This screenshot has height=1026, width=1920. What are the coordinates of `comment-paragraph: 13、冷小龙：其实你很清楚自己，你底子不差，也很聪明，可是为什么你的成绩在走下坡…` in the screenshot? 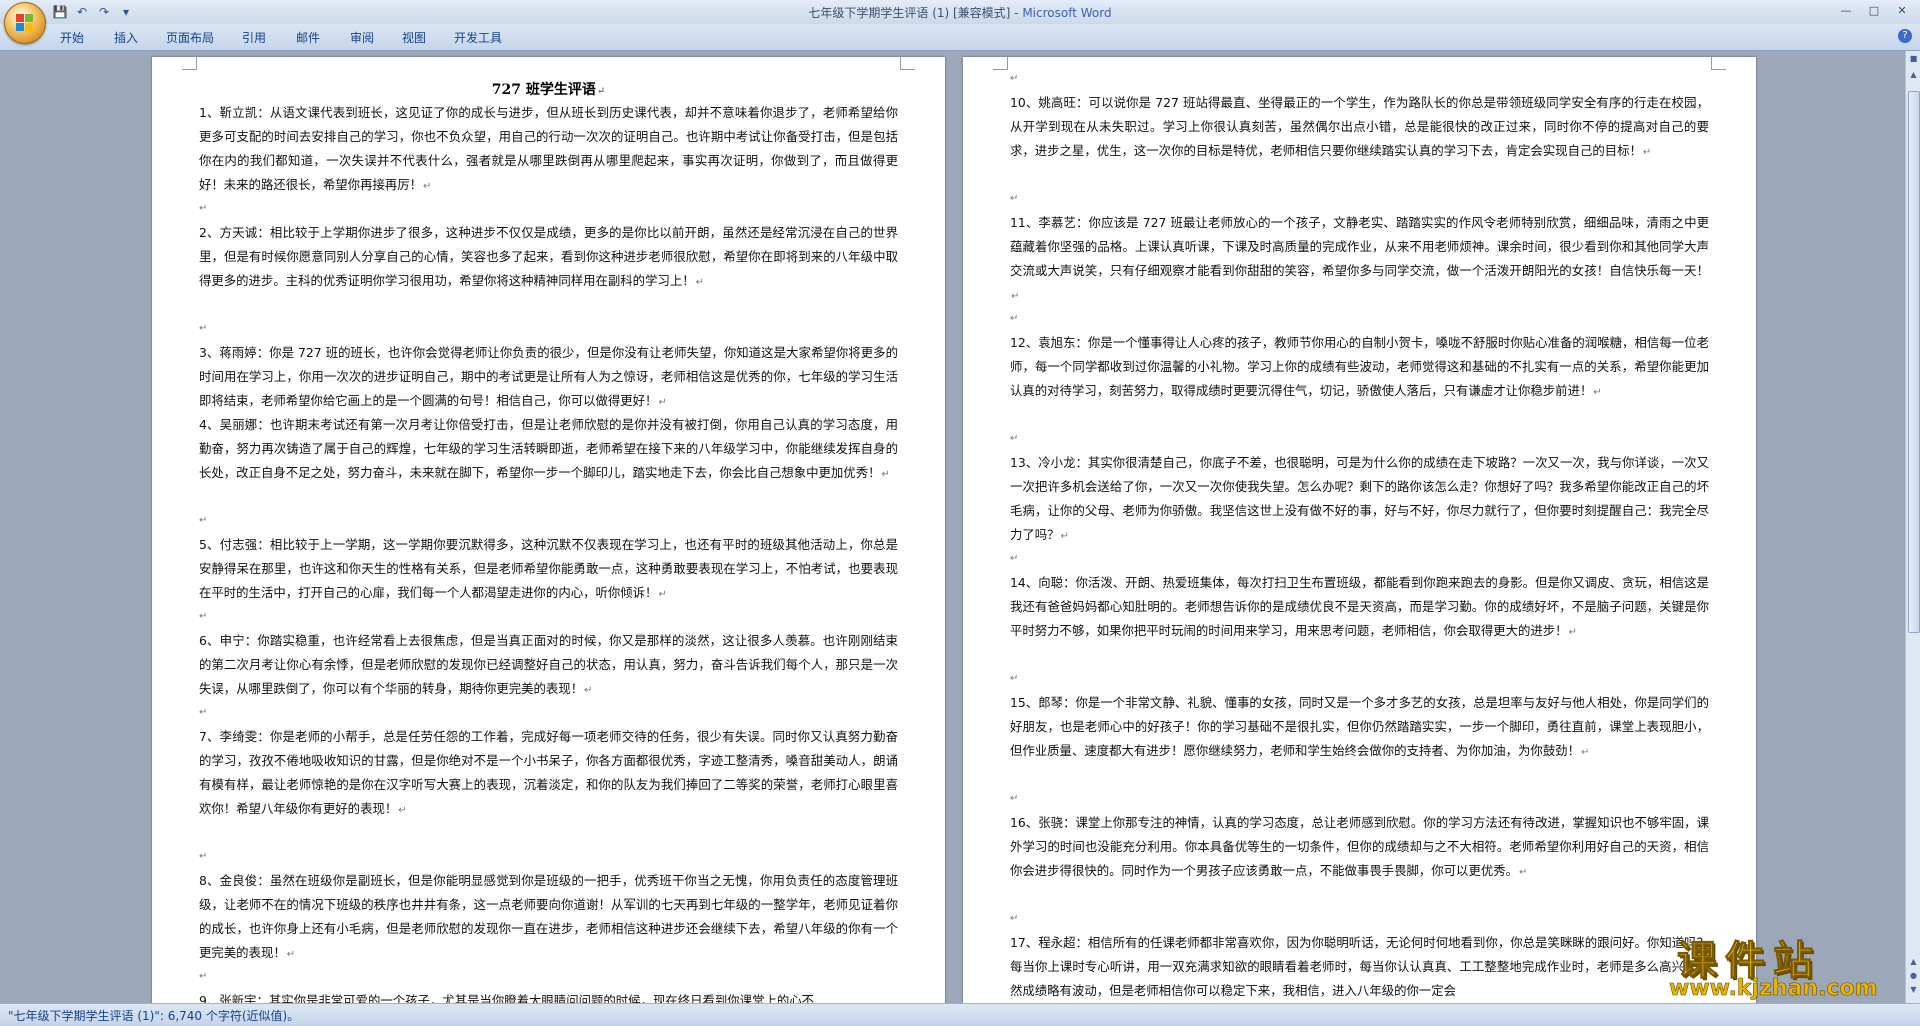 It's located at (1359, 498).